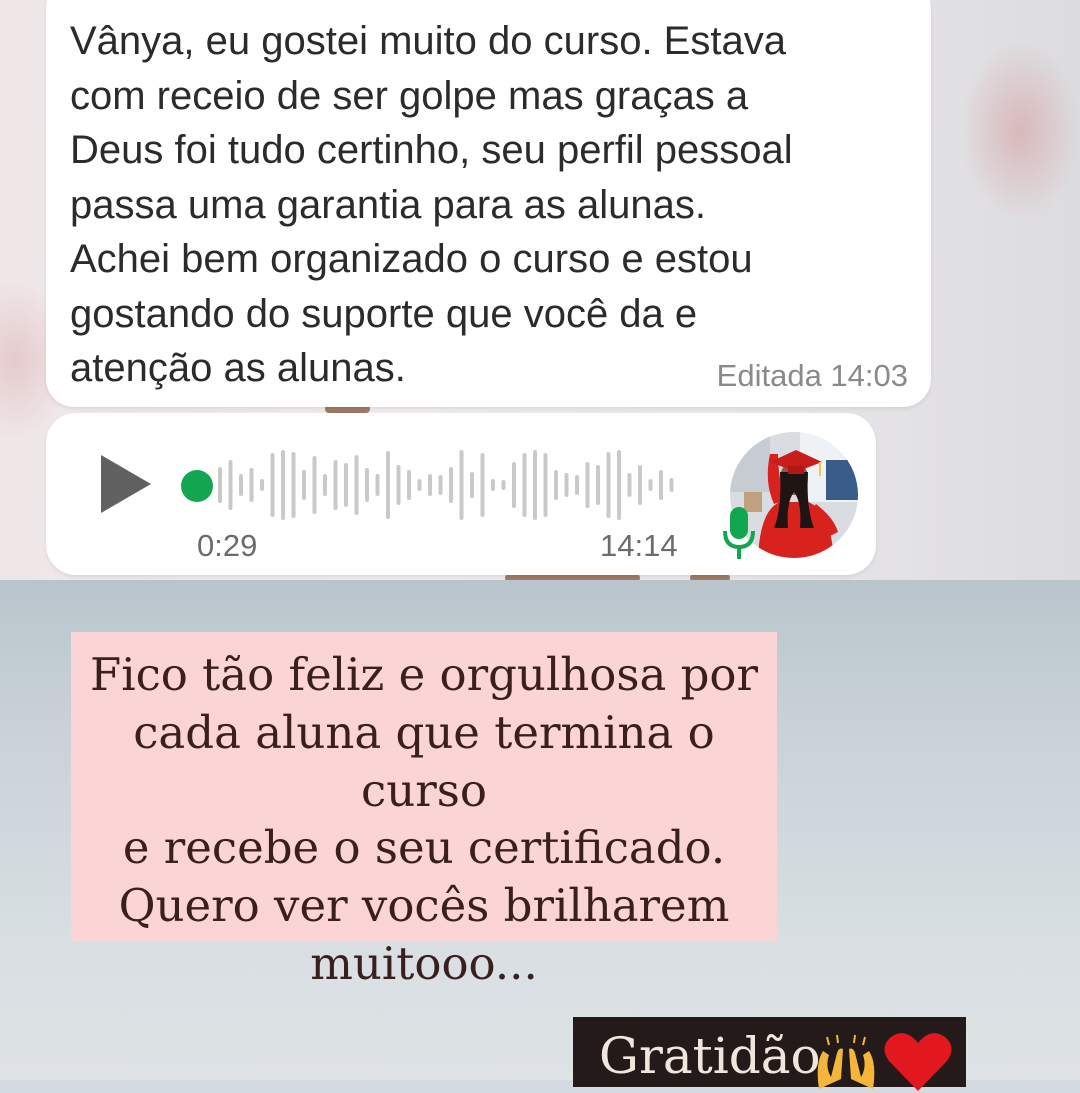 The height and width of the screenshot is (1093, 1080). What do you see at coordinates (739, 533) in the screenshot?
I see `microphone-icon` at bounding box center [739, 533].